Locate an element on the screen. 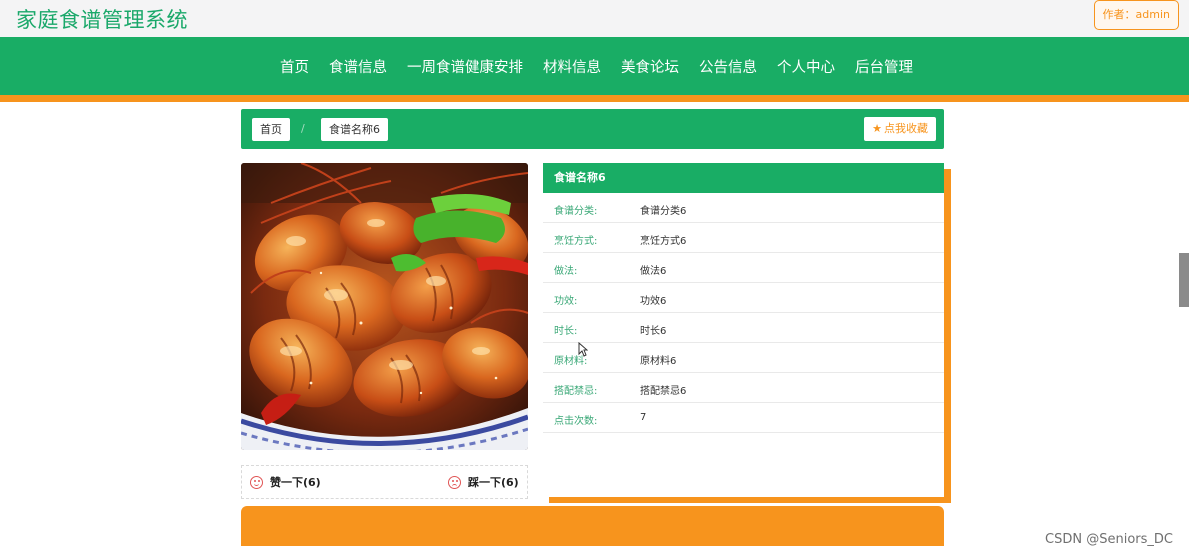 Image resolution: width=1189 pixels, height=556 pixels. site-title: 家庭食谱管理系统 is located at coordinates (102, 20).